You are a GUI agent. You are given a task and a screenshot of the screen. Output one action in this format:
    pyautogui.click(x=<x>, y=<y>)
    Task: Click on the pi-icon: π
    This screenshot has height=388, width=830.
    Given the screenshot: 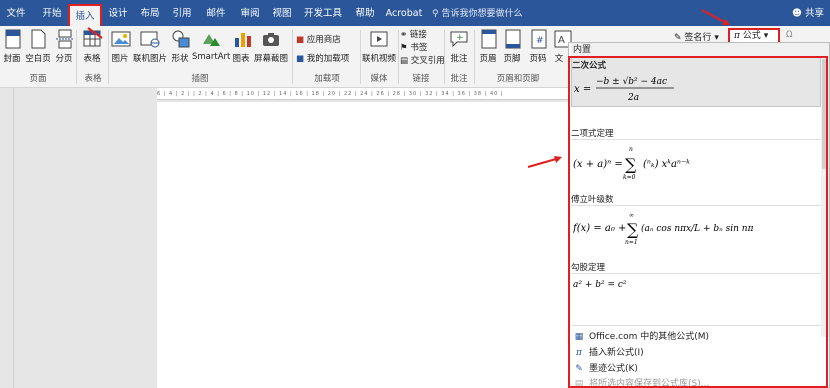 What is the action you would take?
    pyautogui.click(x=737, y=36)
    